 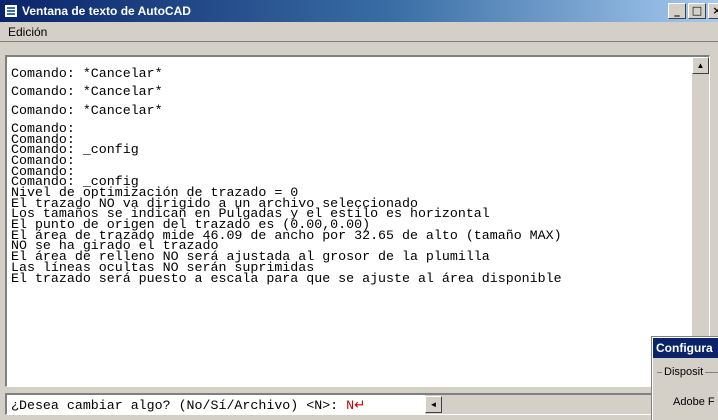 I want to click on command-input-value: N↵, so click(x=355, y=405).